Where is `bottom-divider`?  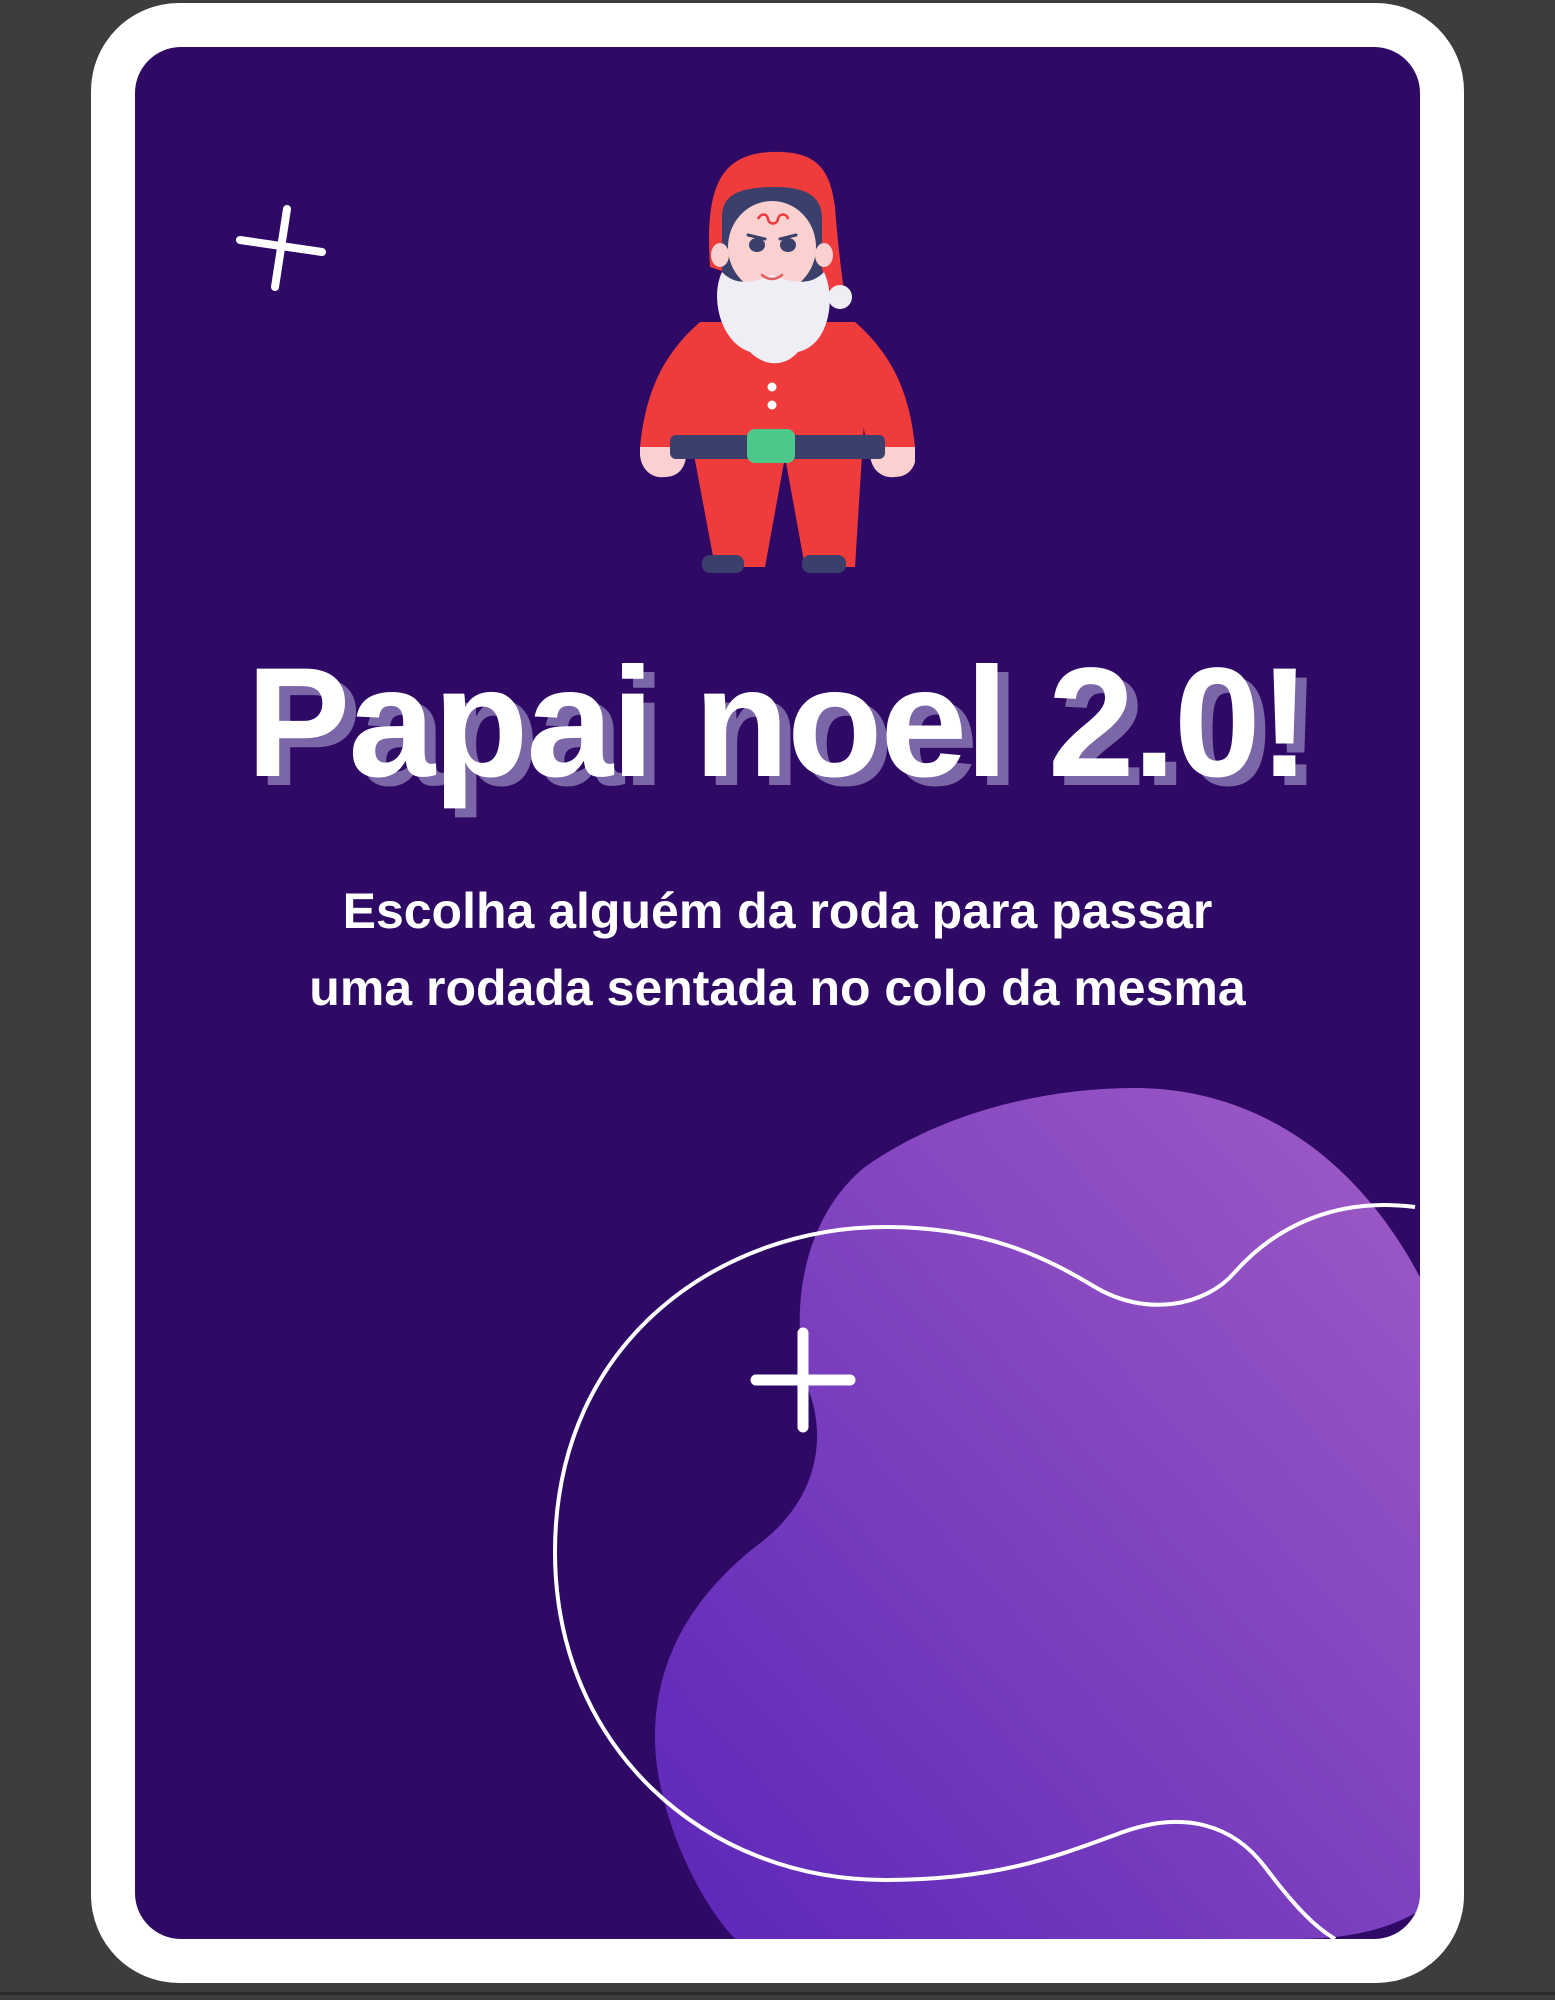 bottom-divider is located at coordinates (777, 1993).